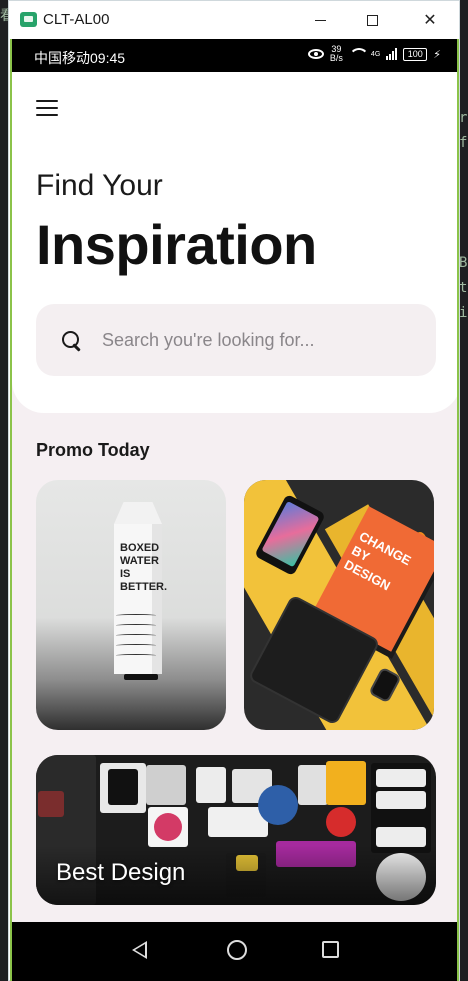 The height and width of the screenshot is (981, 468). I want to click on editor-glyph: t, so click(463, 288).